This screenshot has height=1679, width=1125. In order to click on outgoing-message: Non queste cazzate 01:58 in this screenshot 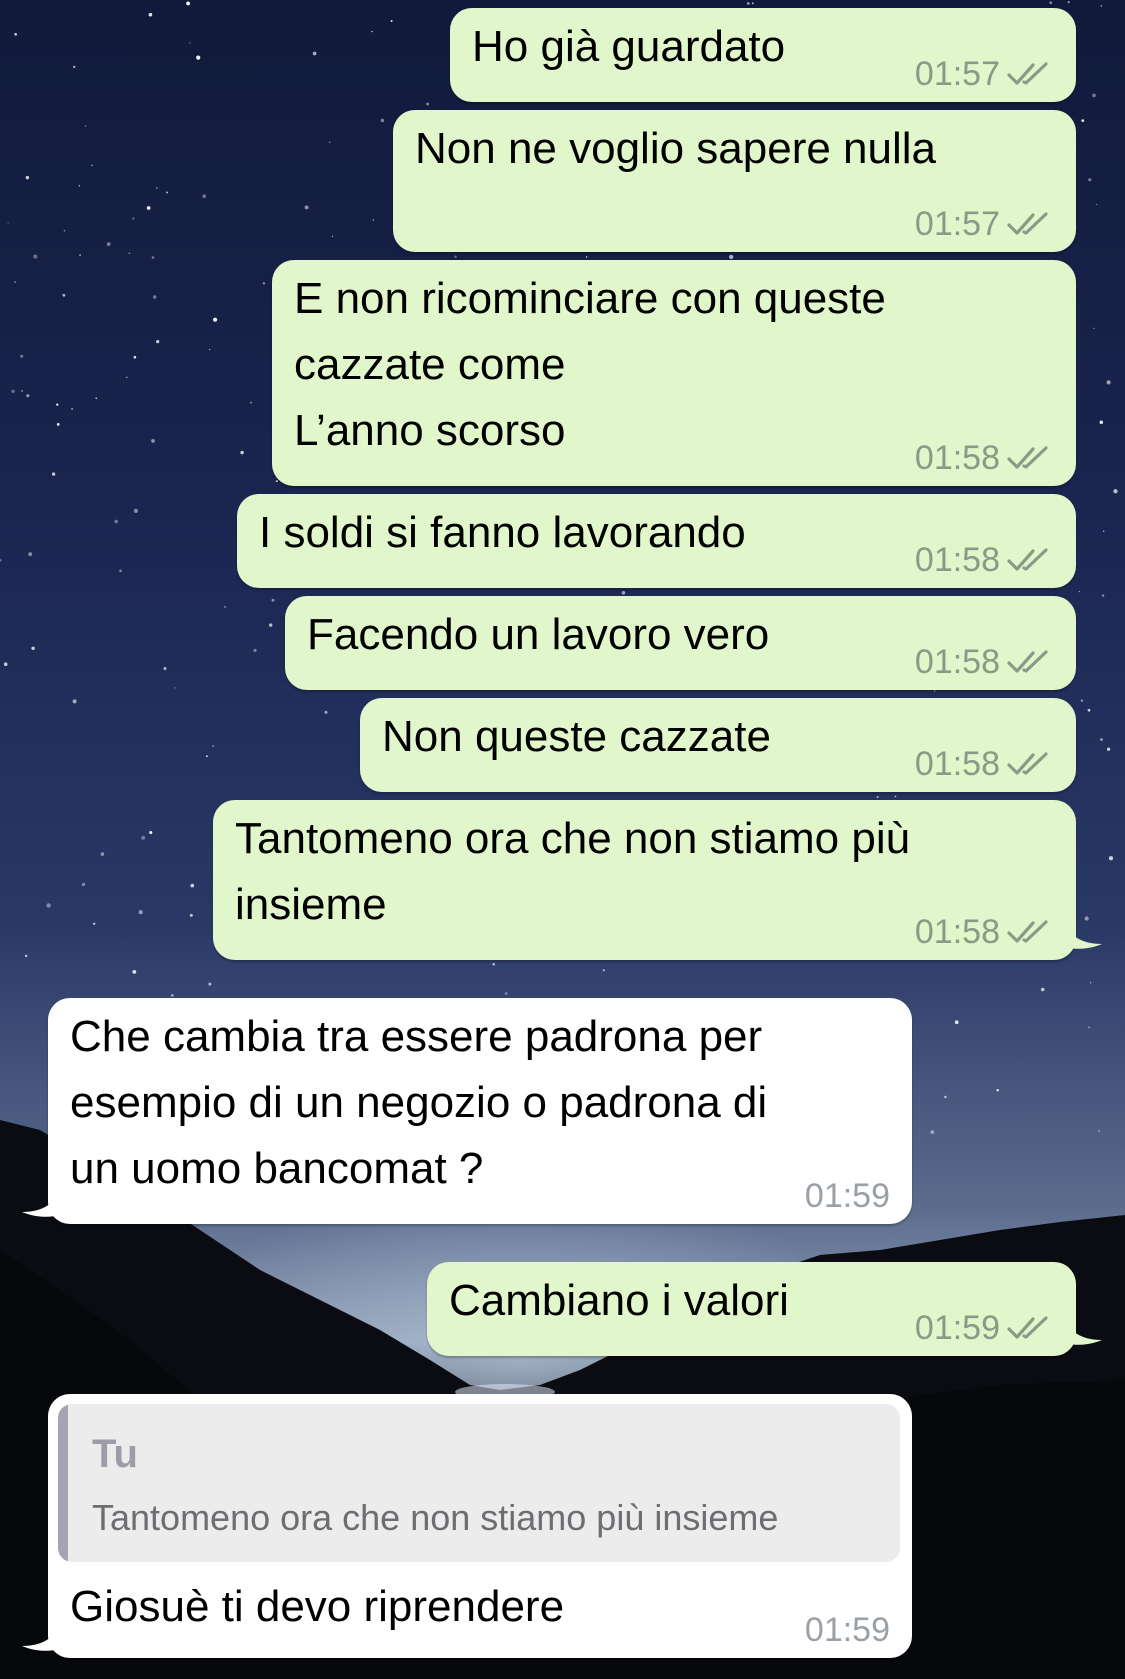, I will do `click(718, 745)`.